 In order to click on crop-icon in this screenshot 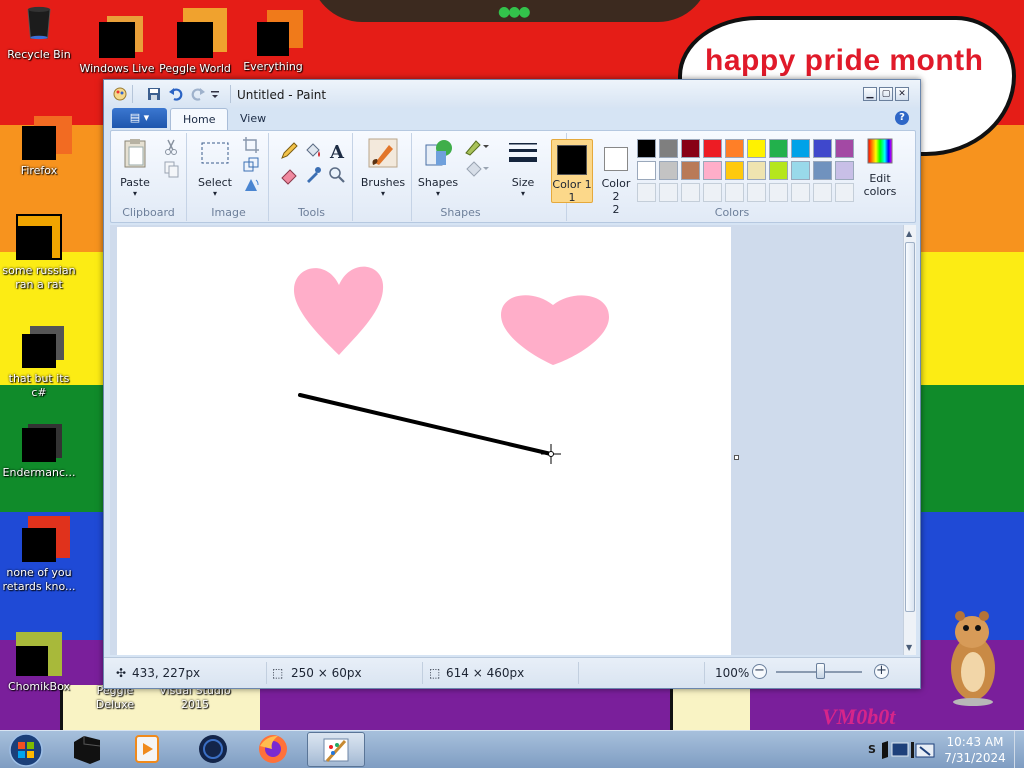, I will do `click(251, 145)`.